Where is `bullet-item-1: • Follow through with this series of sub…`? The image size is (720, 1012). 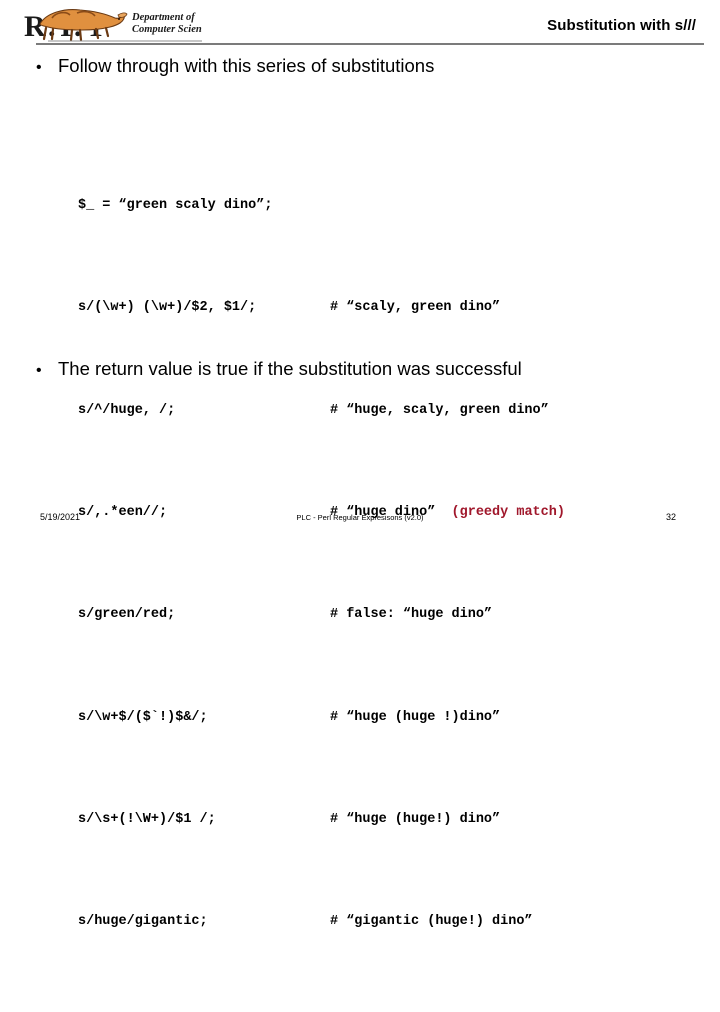 bullet-item-1: • Follow through with this series of sub… is located at coordinates (235, 66).